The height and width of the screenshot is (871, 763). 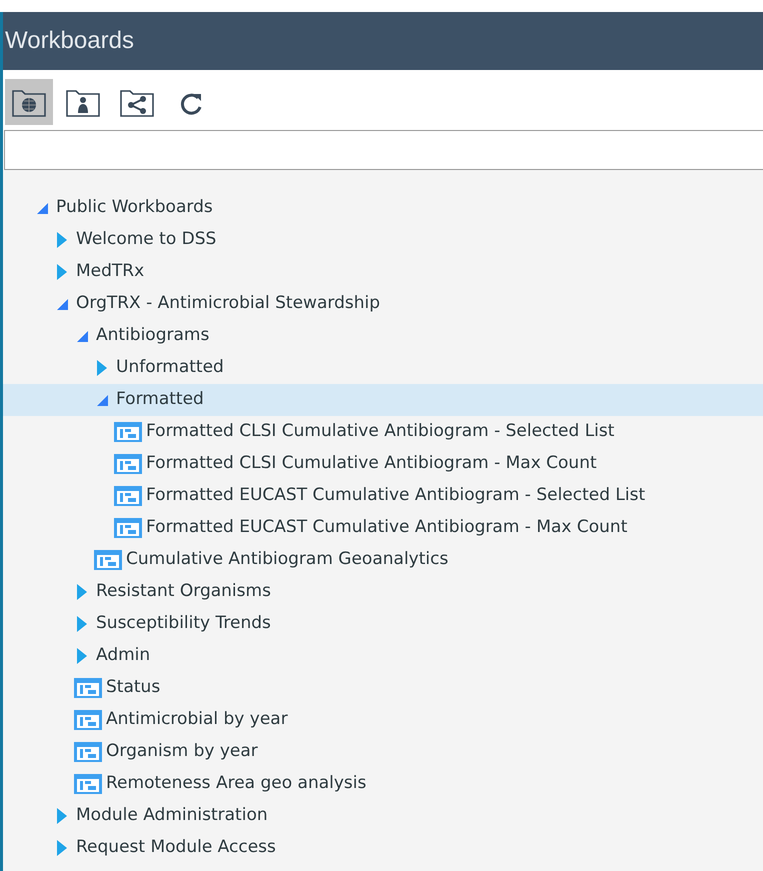 I want to click on tree-item: Unformatted, so click(x=383, y=368).